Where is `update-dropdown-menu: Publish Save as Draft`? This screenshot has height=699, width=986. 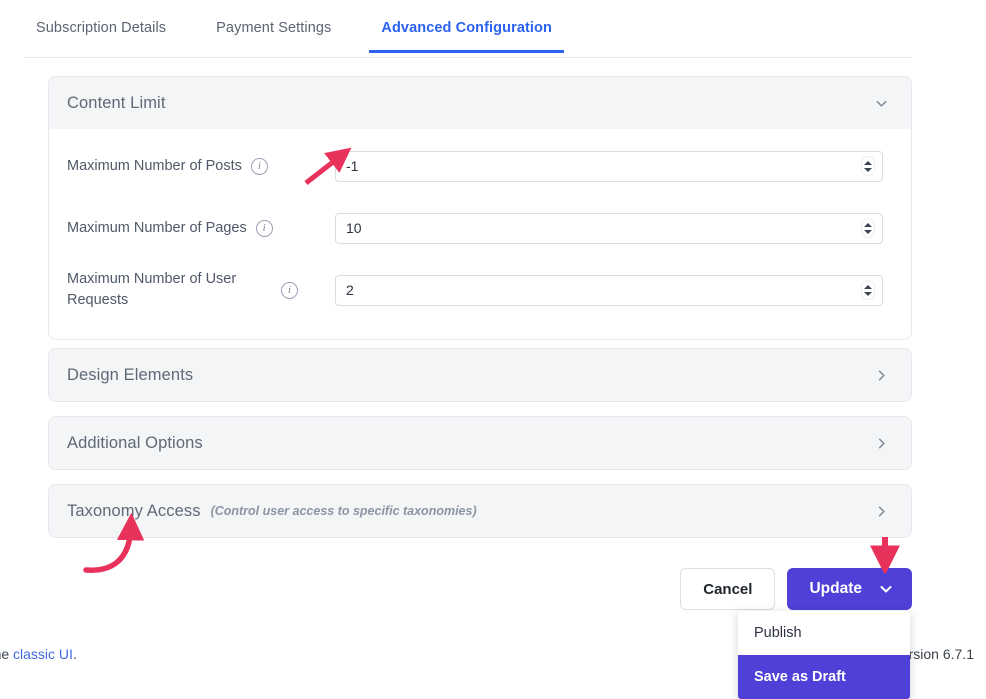 update-dropdown-menu: Publish Save as Draft is located at coordinates (824, 655).